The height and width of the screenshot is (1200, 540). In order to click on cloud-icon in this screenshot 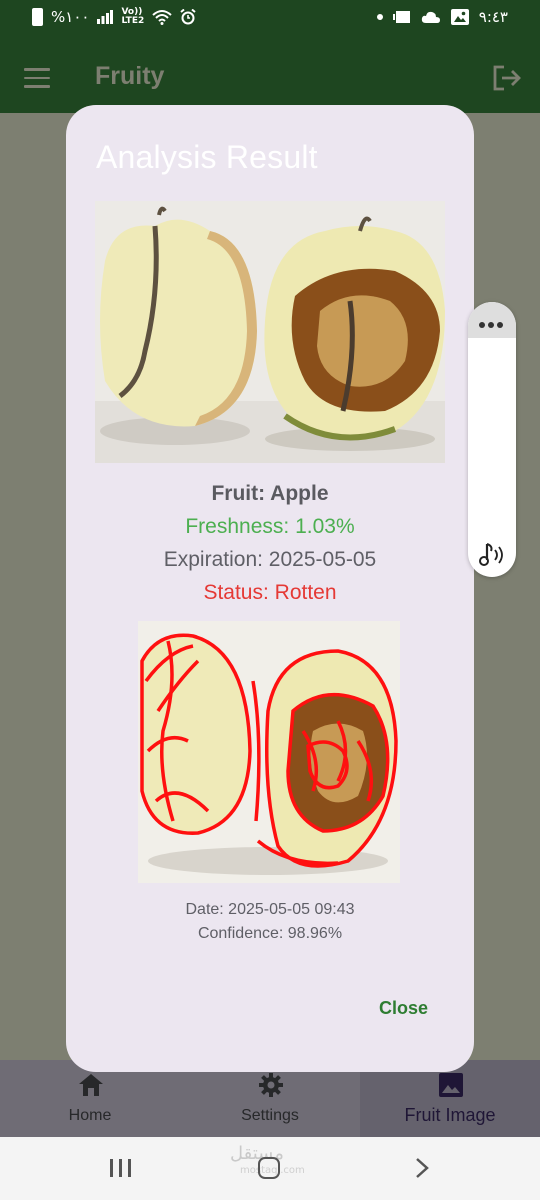, I will do `click(430, 17)`.